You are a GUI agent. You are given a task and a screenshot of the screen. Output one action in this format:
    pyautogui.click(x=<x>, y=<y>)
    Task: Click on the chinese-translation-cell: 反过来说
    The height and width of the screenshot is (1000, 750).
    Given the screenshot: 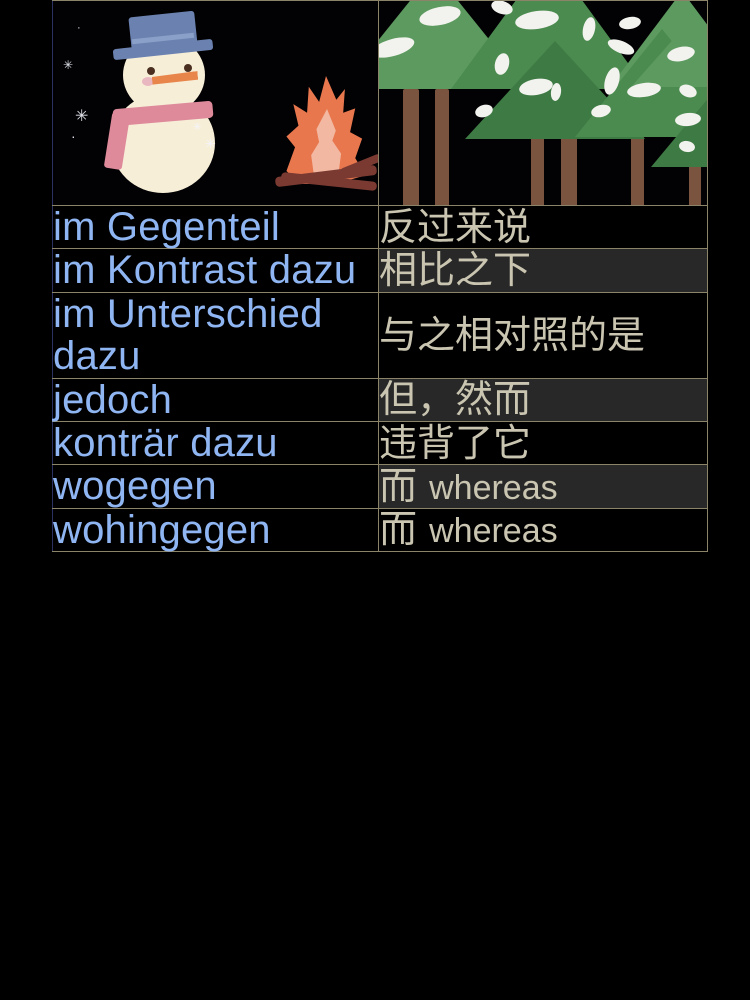 What is the action you would take?
    pyautogui.click(x=543, y=227)
    